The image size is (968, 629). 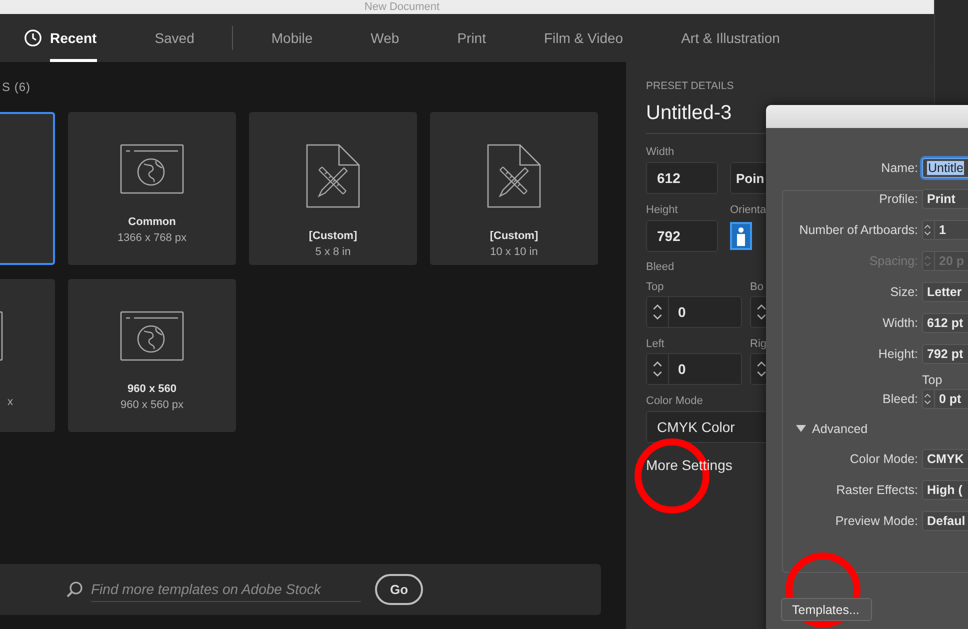 What do you see at coordinates (60, 38) in the screenshot?
I see `category-tab: Recent` at bounding box center [60, 38].